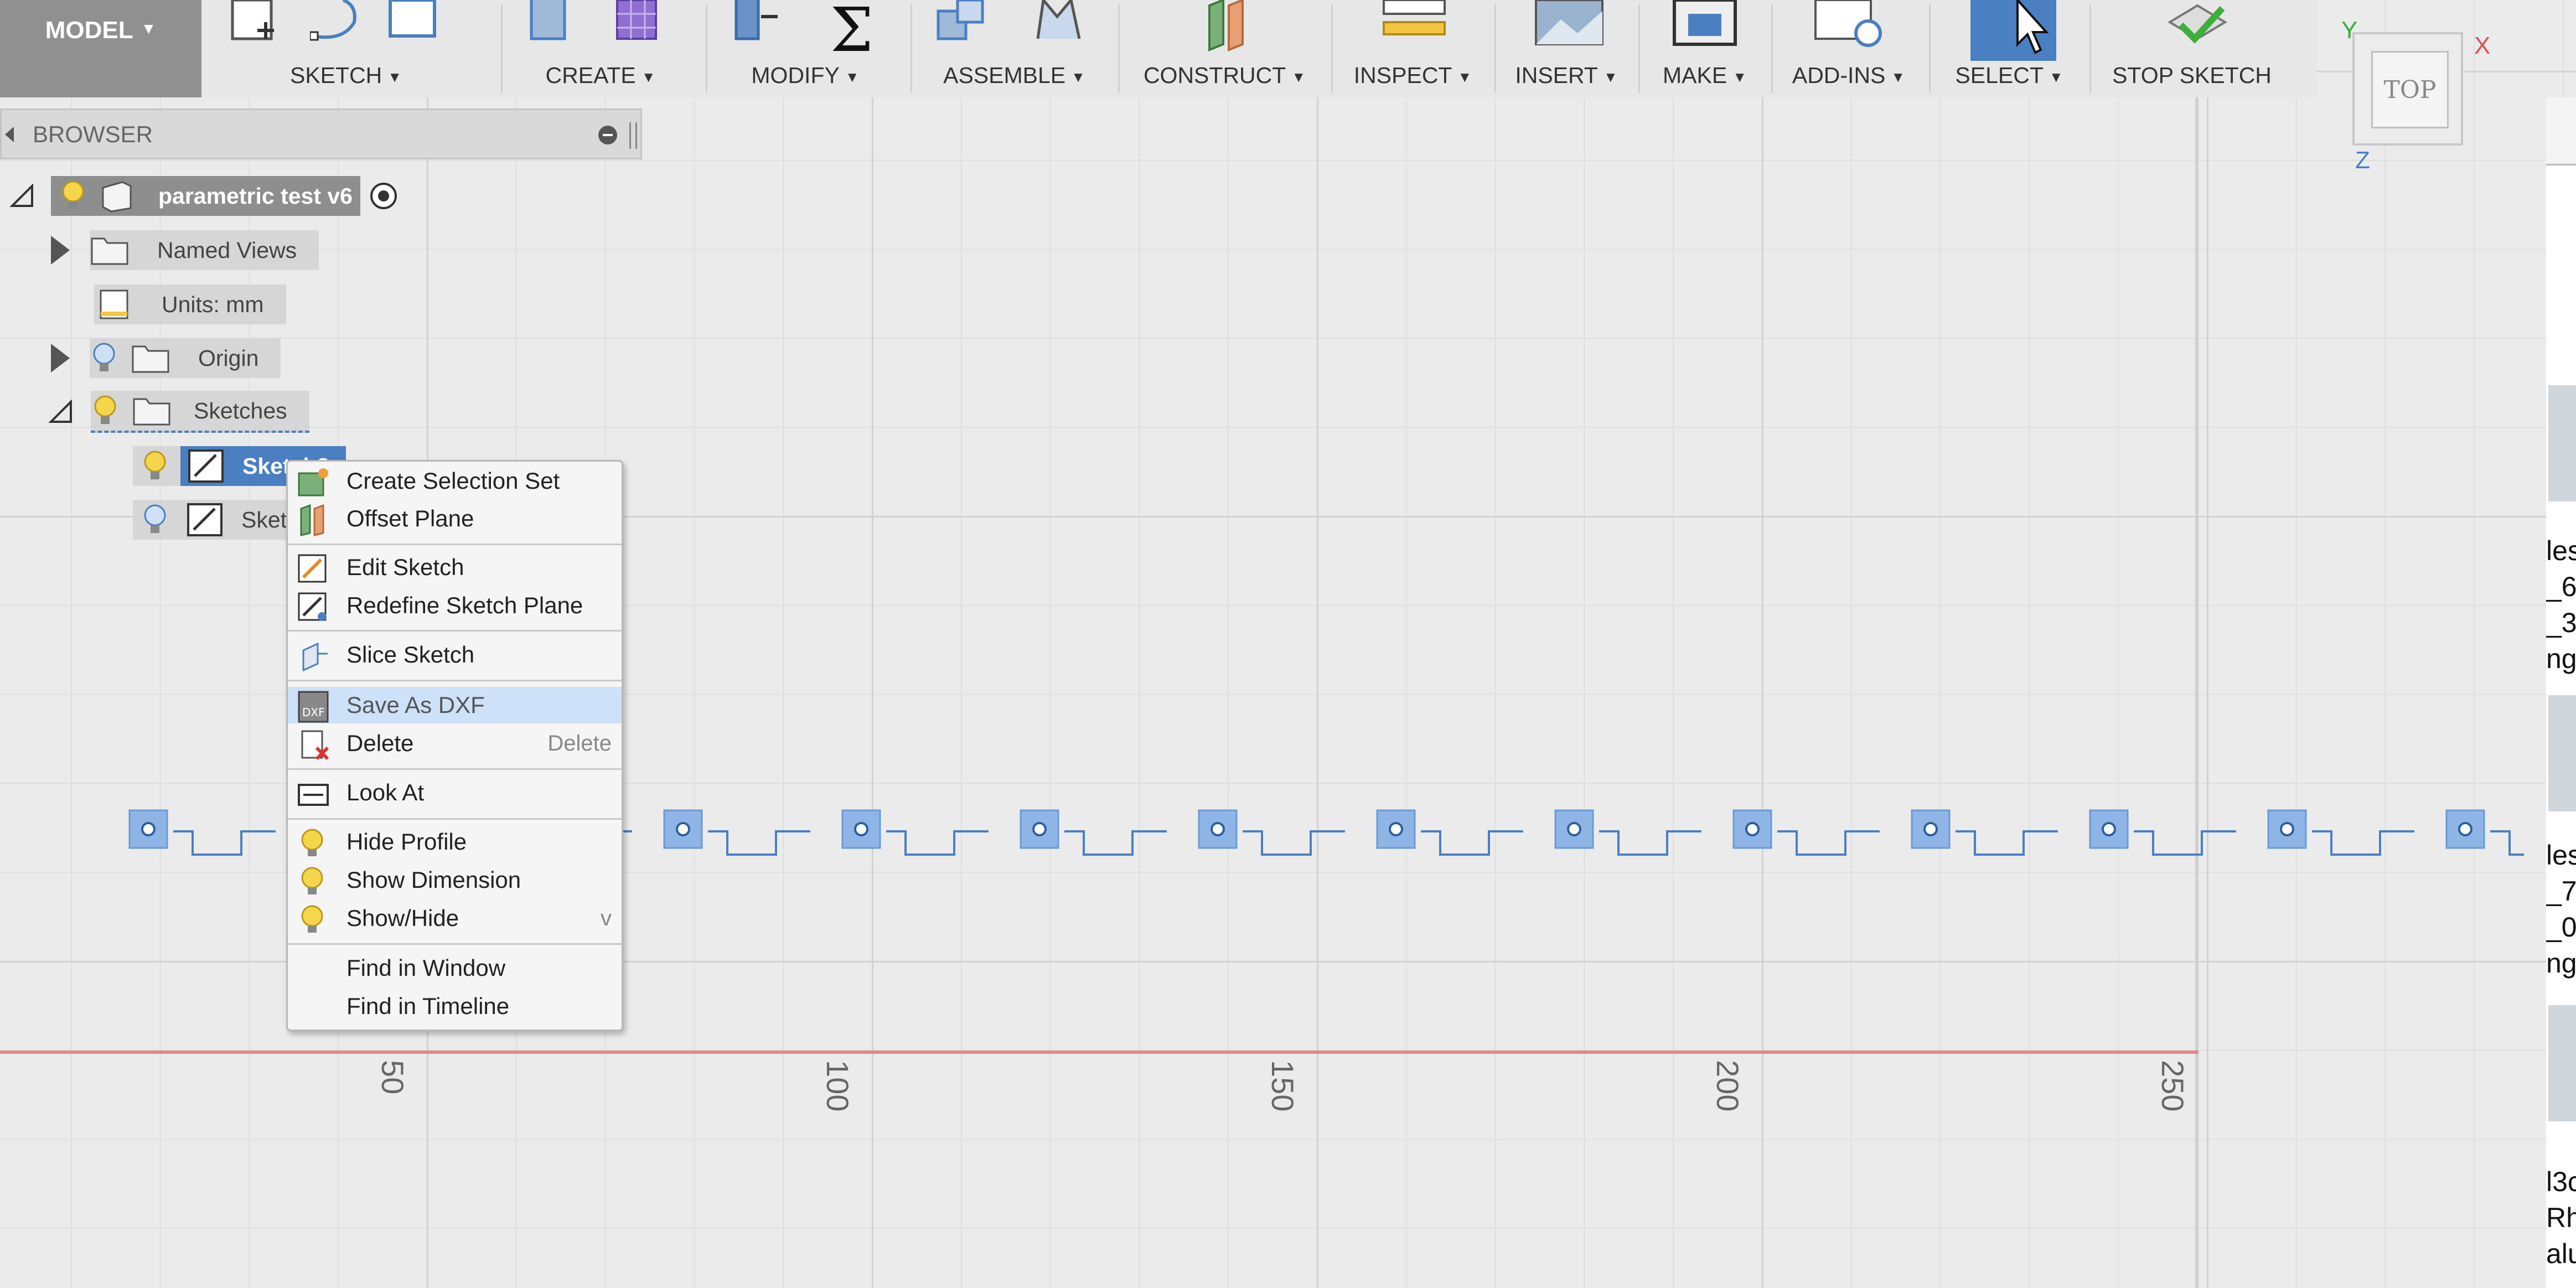 Image resolution: width=2576 pixels, height=1288 pixels. I want to click on right-panel-header, so click(2561, 131).